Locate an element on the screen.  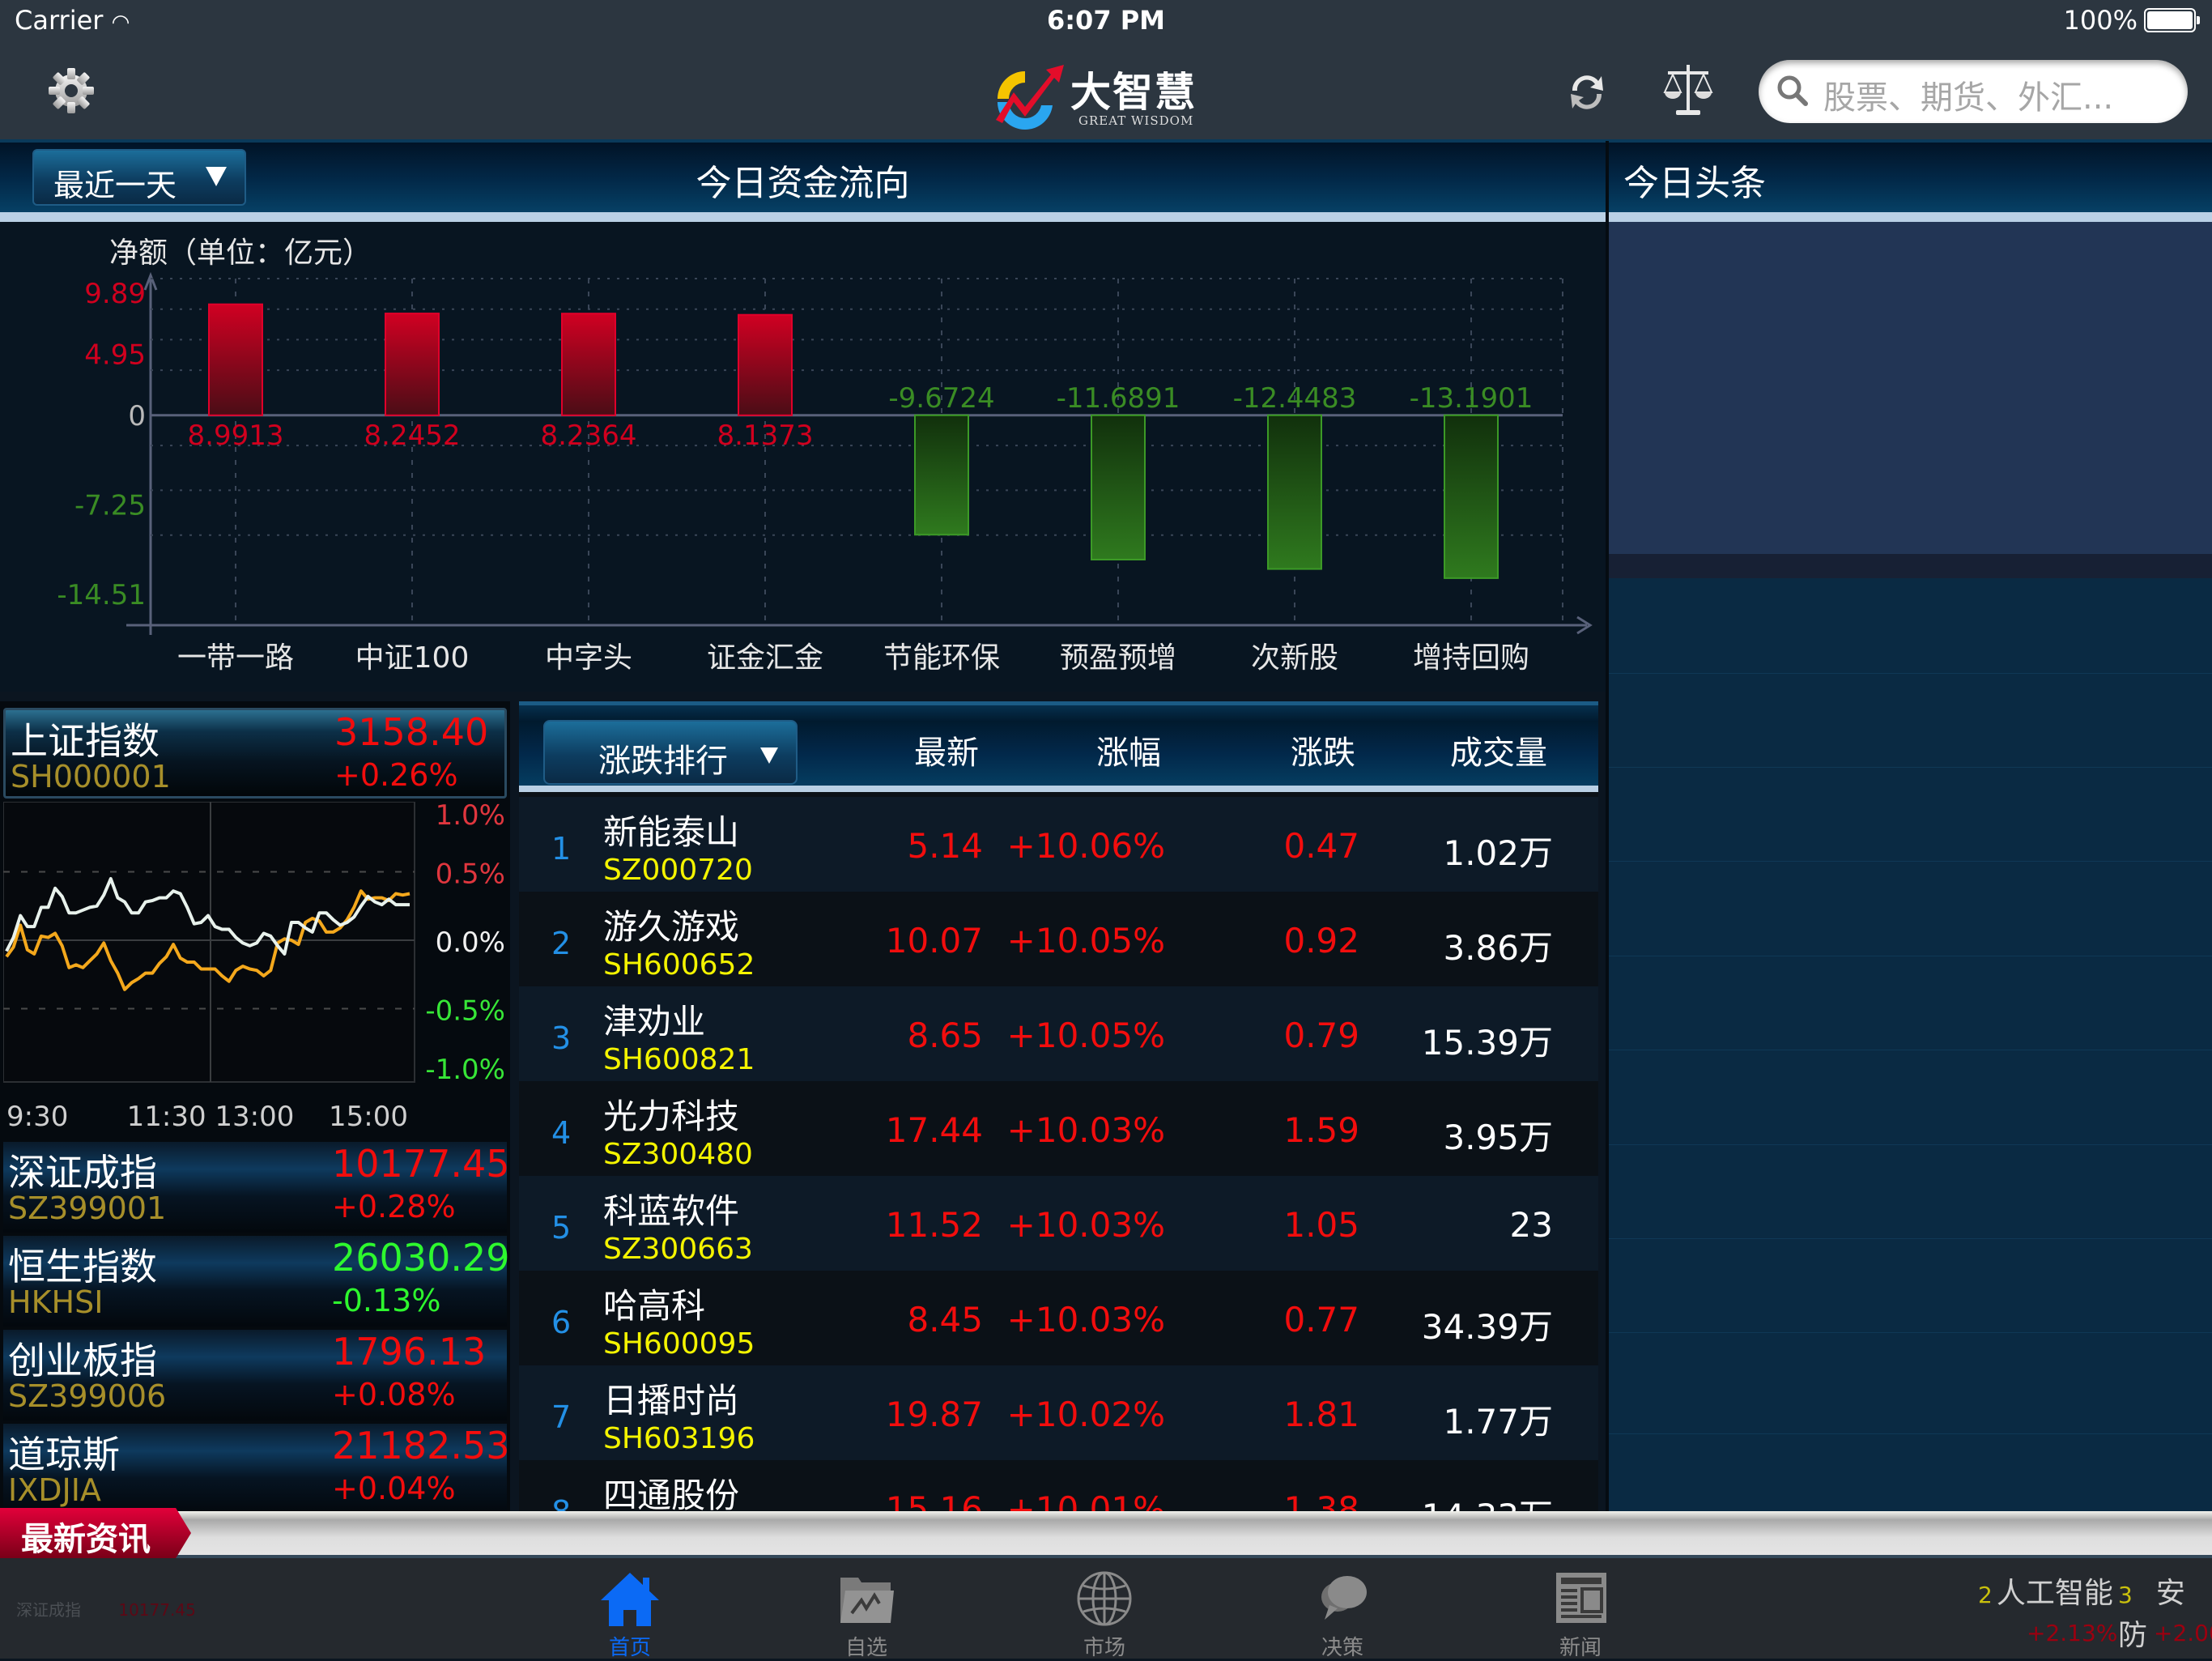
index-item: 上证指数 SH000001 3158.40 +0.26% is located at coordinates (255, 754).